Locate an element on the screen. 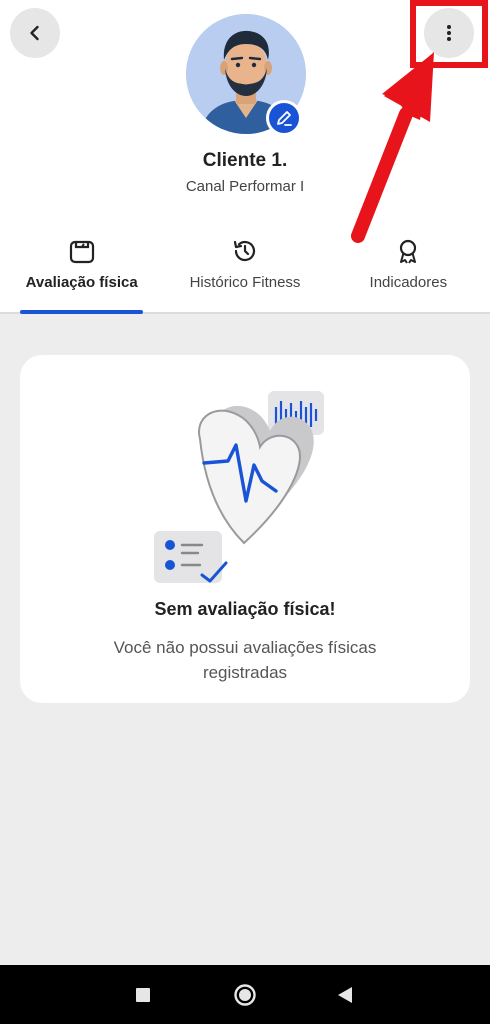 This screenshot has height=1024, width=490. tab-label: Avaliação física is located at coordinates (81, 282).